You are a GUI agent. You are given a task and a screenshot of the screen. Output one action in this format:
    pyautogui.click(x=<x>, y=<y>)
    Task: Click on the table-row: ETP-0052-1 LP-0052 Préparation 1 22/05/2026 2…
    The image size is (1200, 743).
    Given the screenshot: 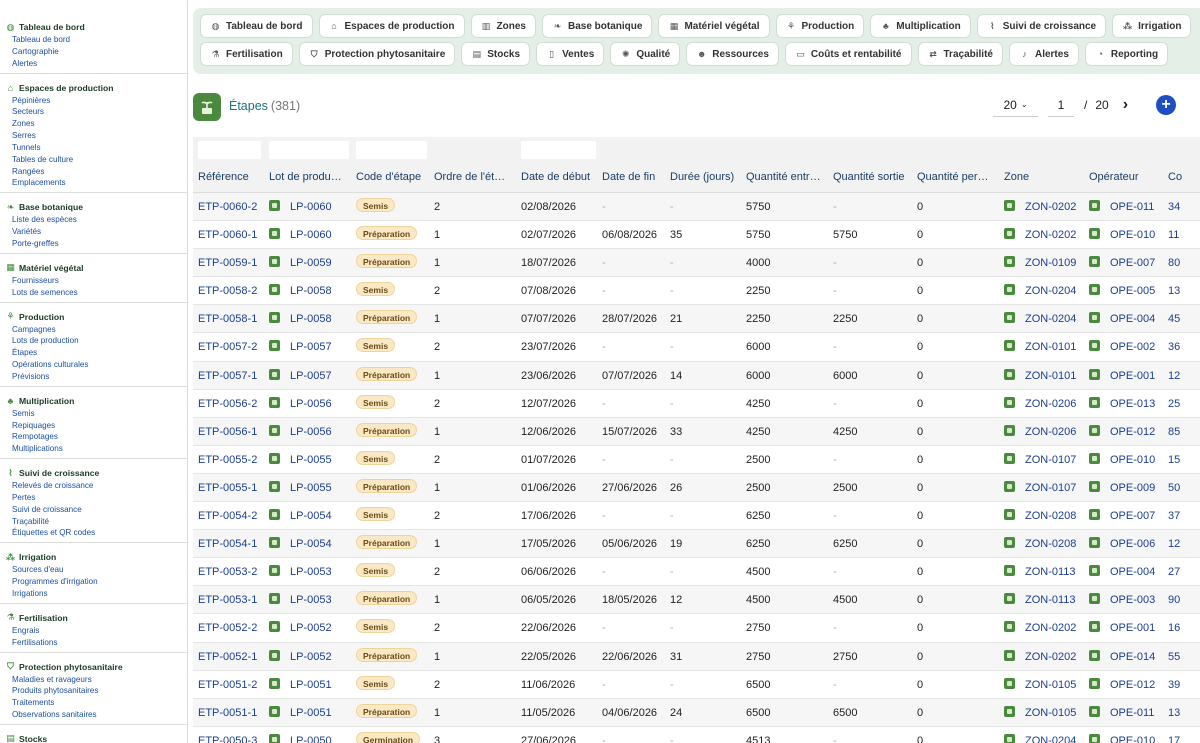 What is the action you would take?
    pyautogui.click(x=696, y=656)
    